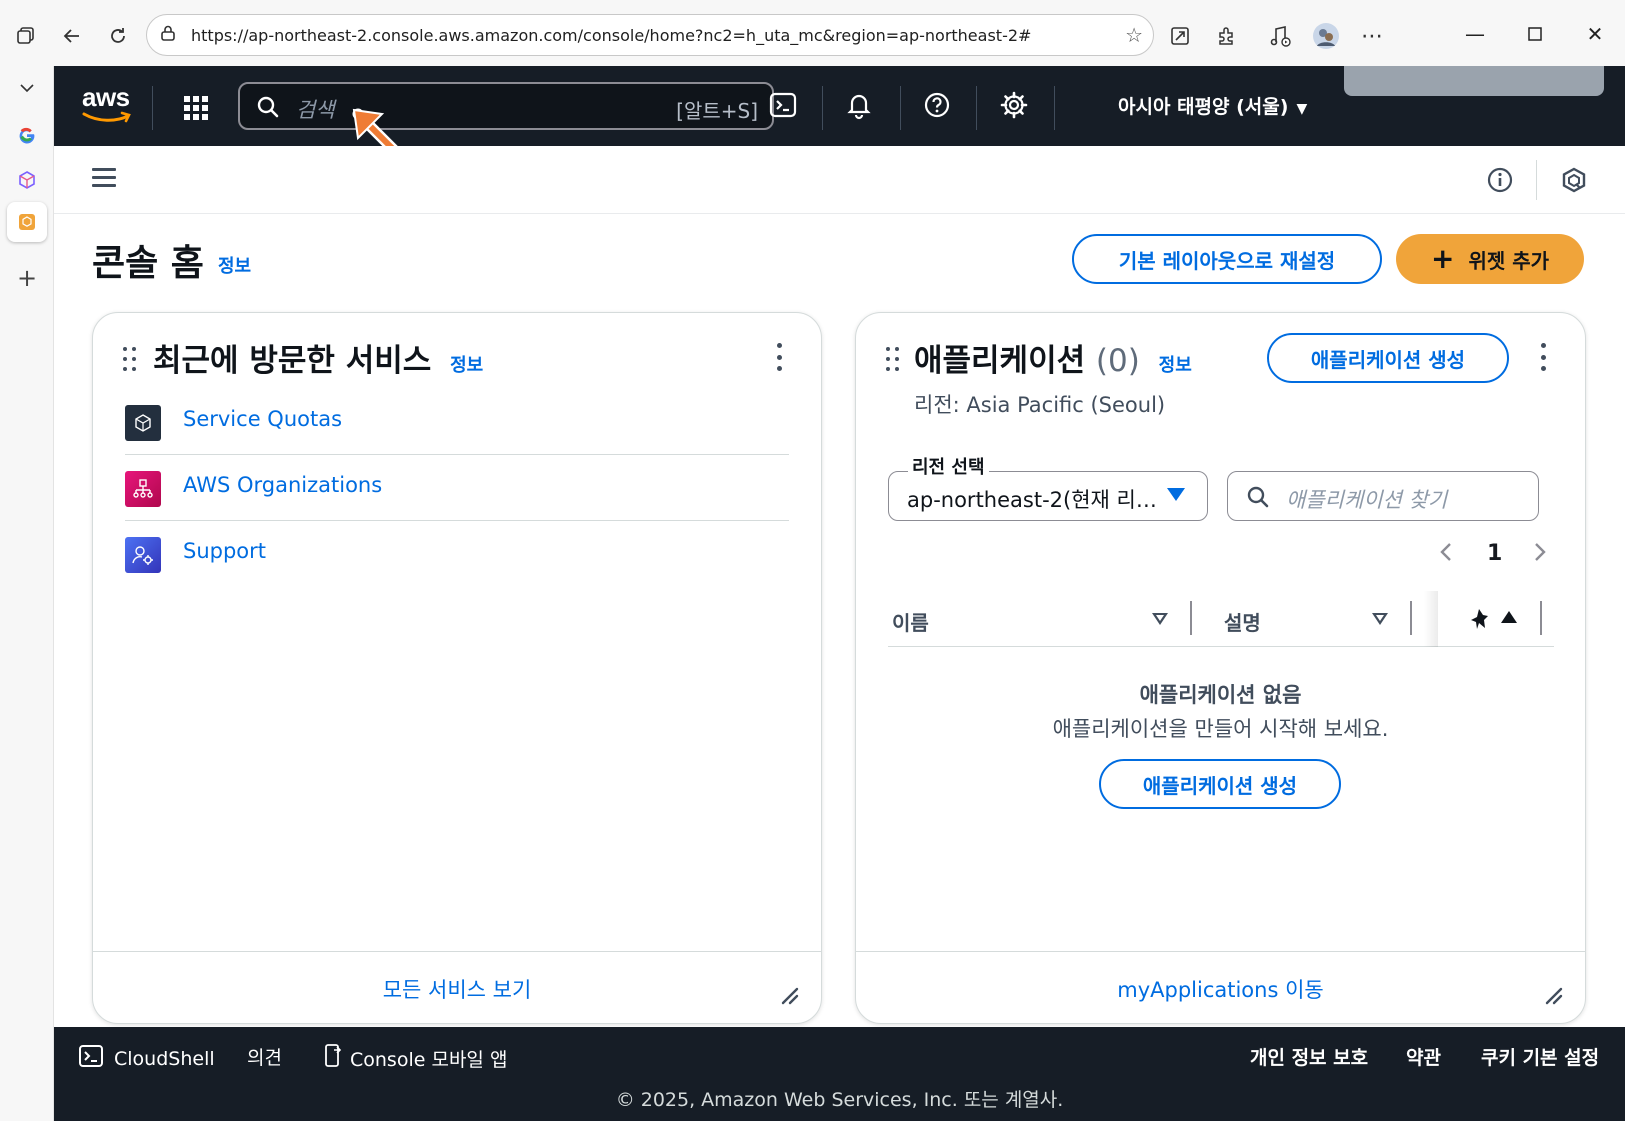  What do you see at coordinates (234, 265) in the screenshot?
I see `page-info-link: 정보` at bounding box center [234, 265].